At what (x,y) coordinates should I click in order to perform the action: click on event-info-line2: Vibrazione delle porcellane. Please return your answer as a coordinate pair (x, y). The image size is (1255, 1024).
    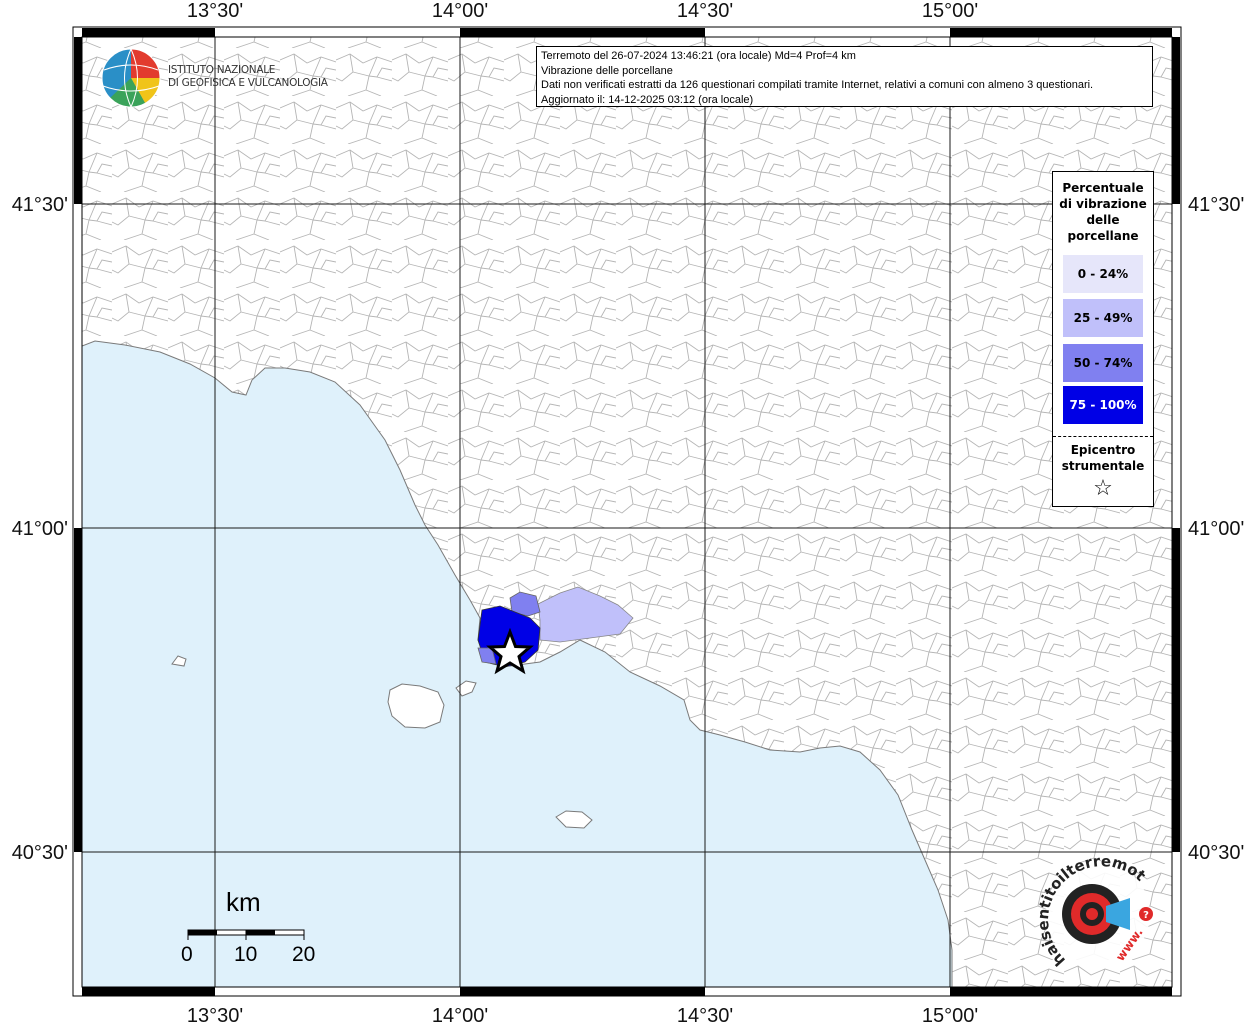
    Looking at the image, I should click on (607, 70).